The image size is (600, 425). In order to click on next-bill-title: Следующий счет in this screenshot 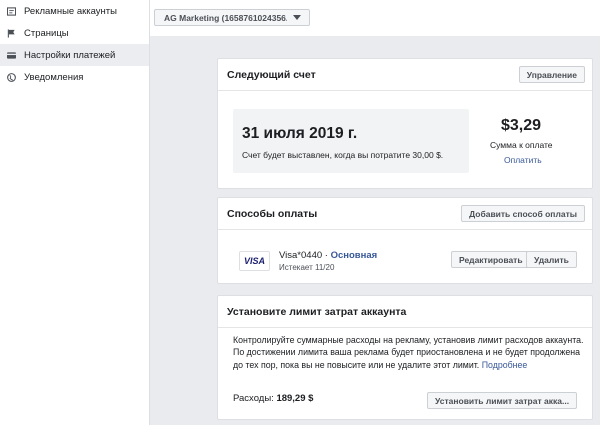, I will do `click(271, 74)`.